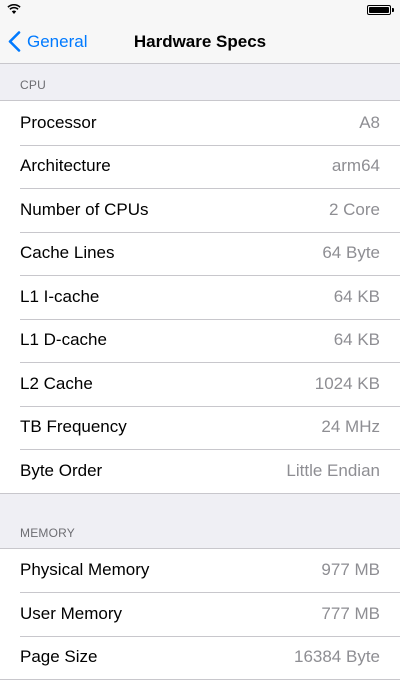  What do you see at coordinates (200, 123) in the screenshot?
I see `row-processor: Processor A8` at bounding box center [200, 123].